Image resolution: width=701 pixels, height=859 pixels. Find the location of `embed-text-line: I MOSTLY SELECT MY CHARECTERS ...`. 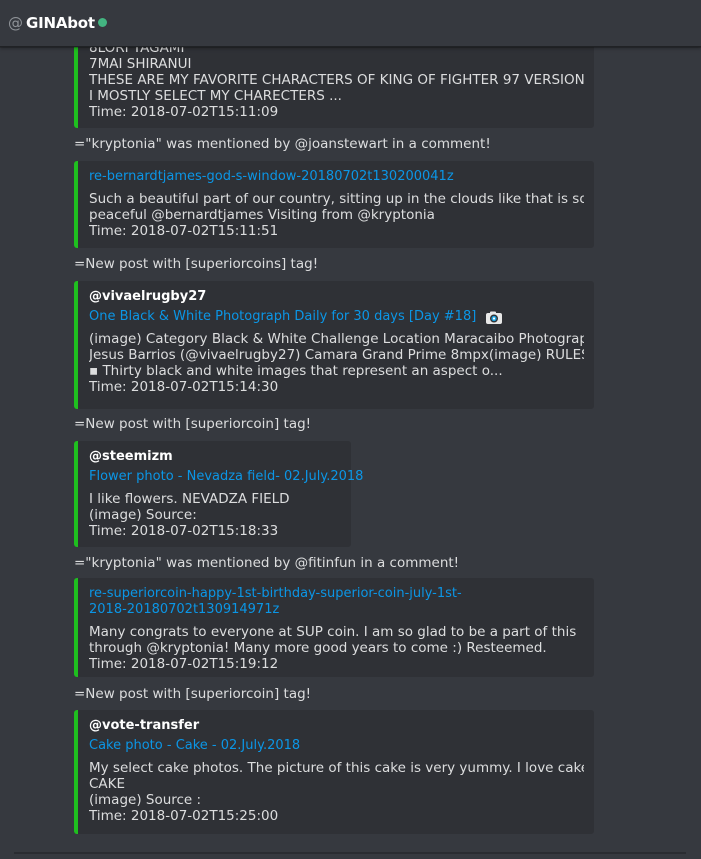

embed-text-line: I MOSTLY SELECT MY CHARECTERS ... is located at coordinates (215, 96).